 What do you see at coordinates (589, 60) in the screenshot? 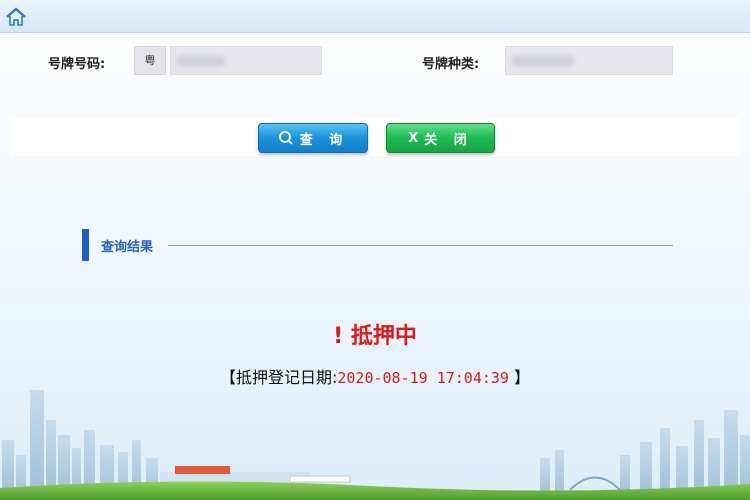
I see `plate-type-select` at bounding box center [589, 60].